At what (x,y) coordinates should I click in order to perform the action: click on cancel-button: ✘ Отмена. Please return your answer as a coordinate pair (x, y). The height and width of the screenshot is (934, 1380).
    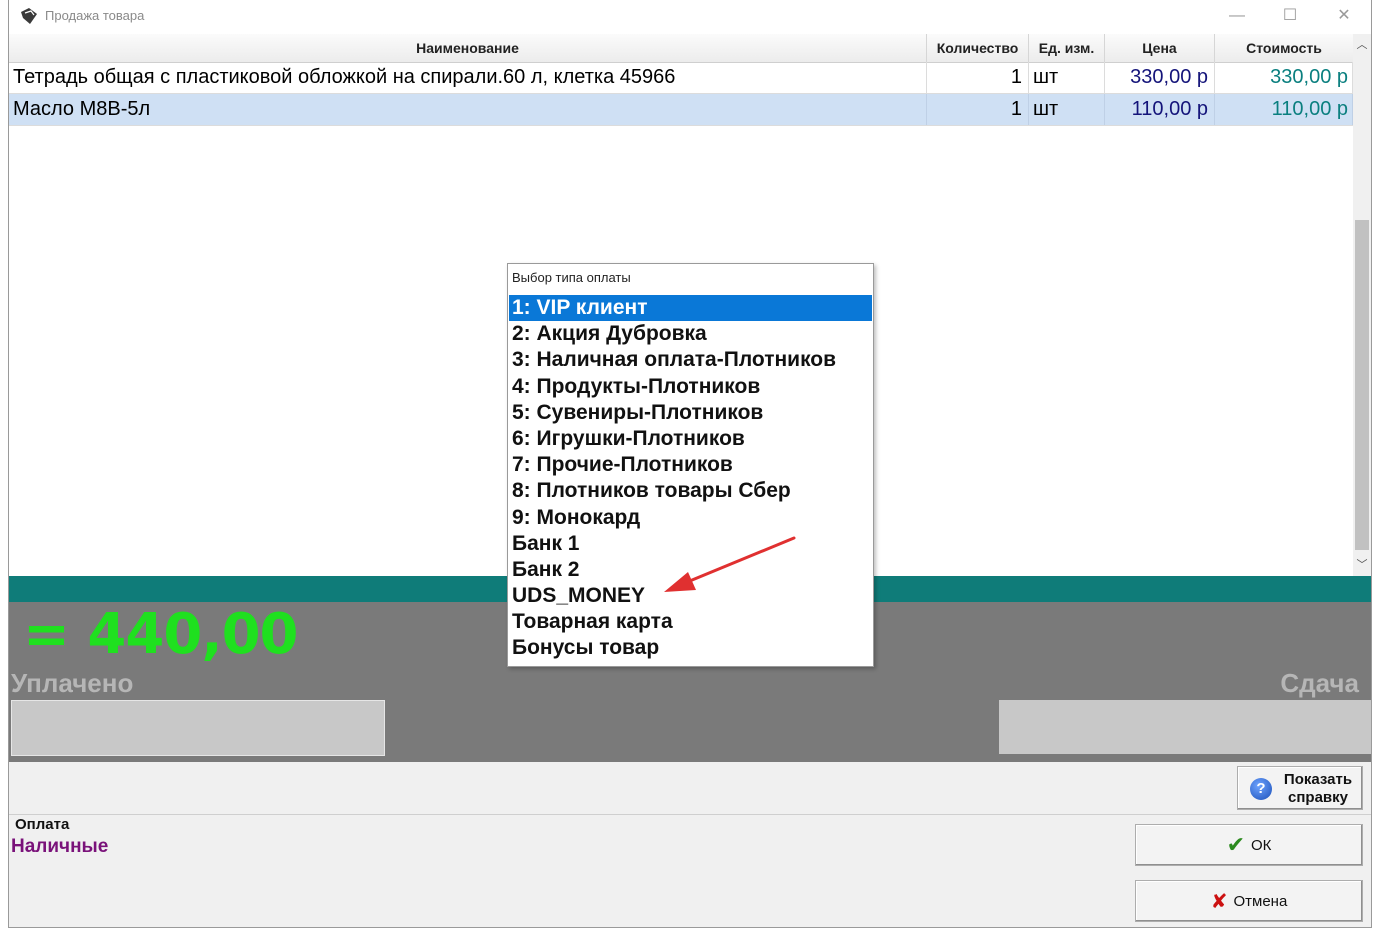
    Looking at the image, I should click on (1249, 901).